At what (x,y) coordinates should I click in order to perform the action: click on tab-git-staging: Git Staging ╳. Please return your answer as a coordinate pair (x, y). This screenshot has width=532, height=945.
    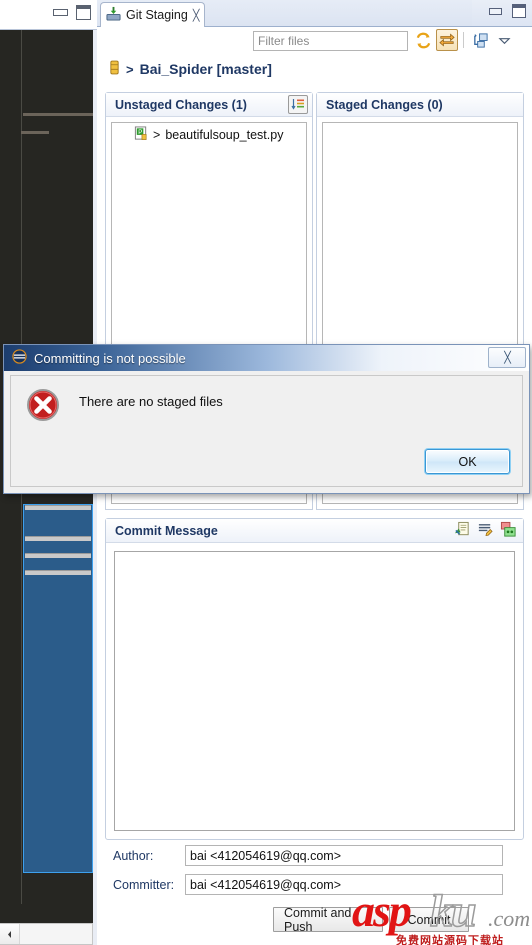
    Looking at the image, I should click on (153, 14).